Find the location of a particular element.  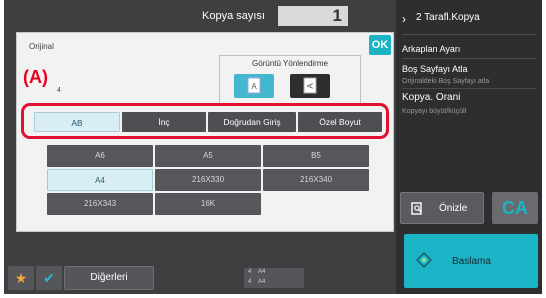

right-item-copy-ratio-sub: Kopyayı büyüt/küçült is located at coordinates (434, 111).